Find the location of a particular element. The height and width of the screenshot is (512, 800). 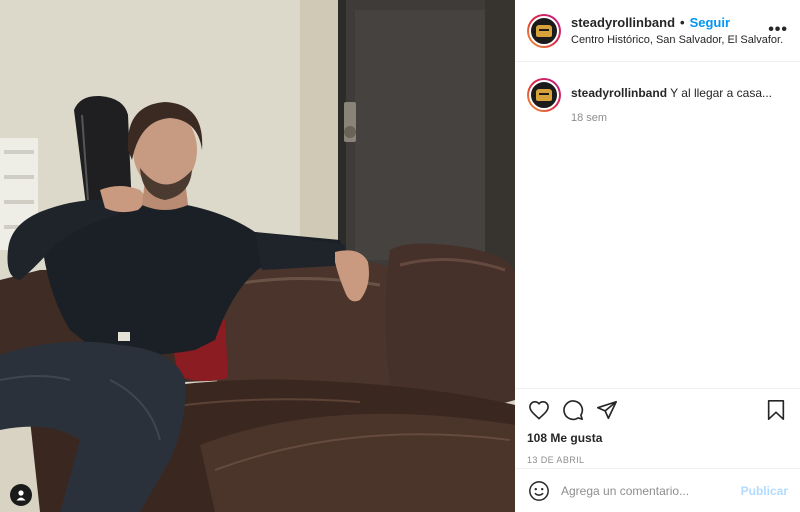

paper-plane-icon is located at coordinates (607, 410).